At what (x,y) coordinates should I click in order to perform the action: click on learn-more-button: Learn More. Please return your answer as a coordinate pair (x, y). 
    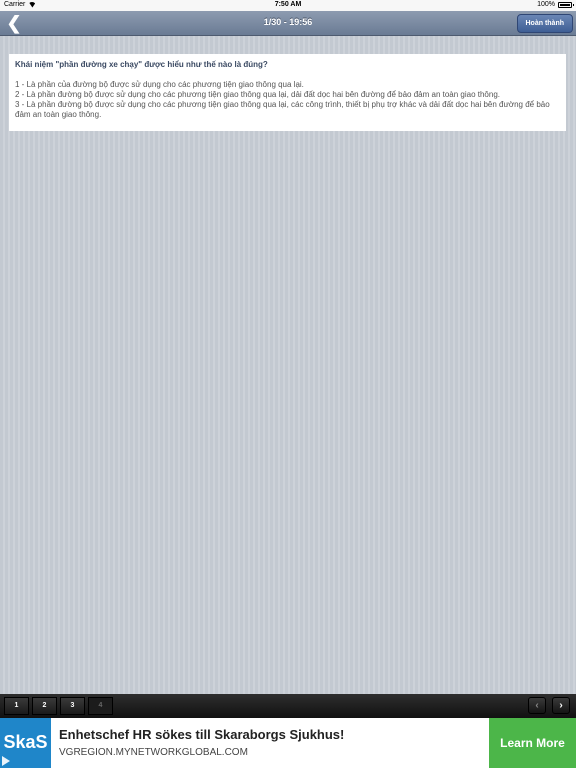
    Looking at the image, I should click on (532, 743).